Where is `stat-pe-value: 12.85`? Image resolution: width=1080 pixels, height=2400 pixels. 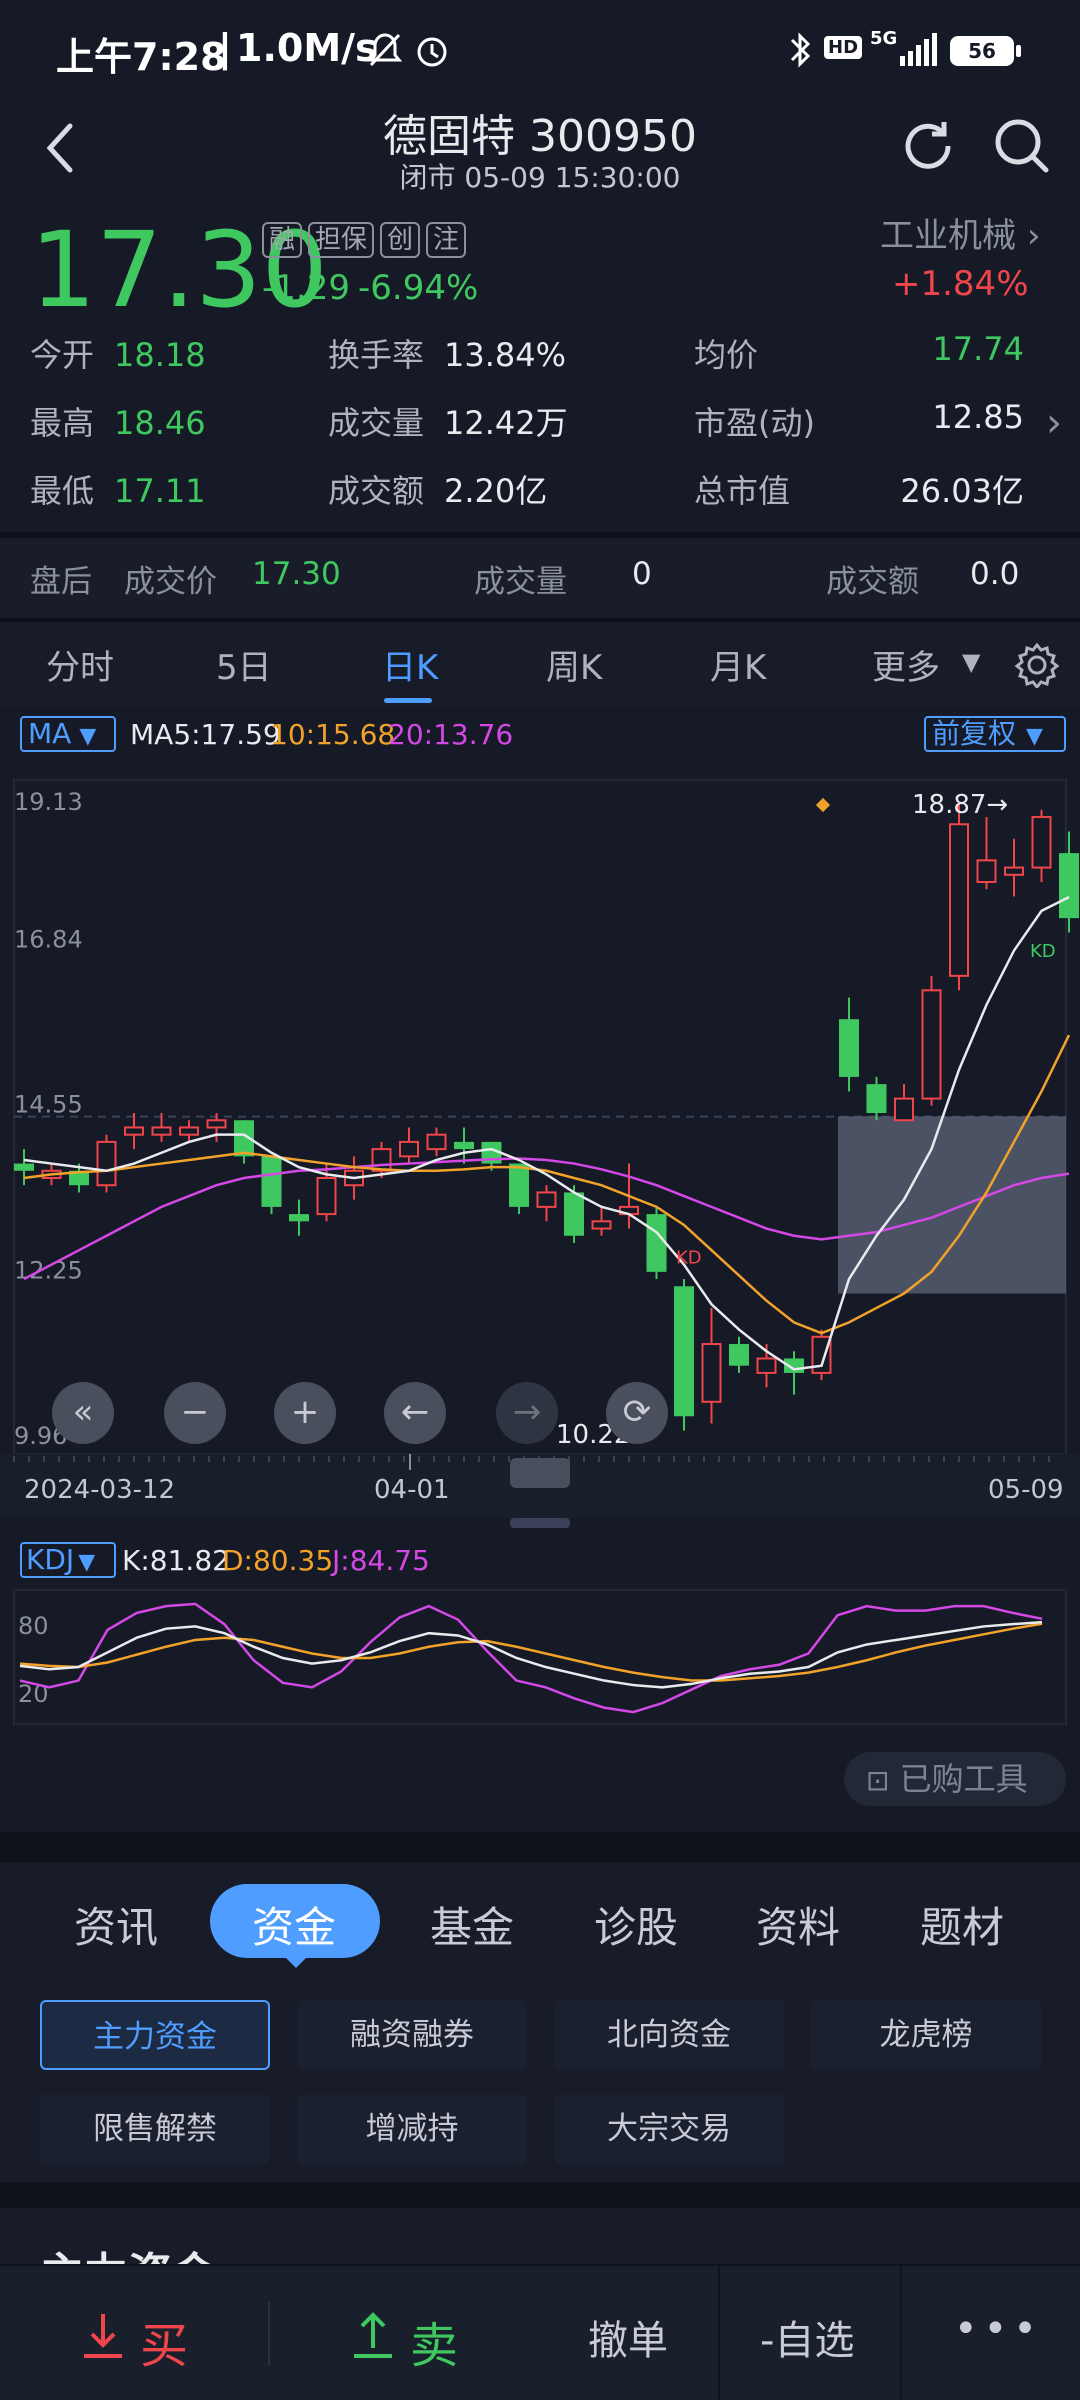 stat-pe-value: 12.85 is located at coordinates (978, 417).